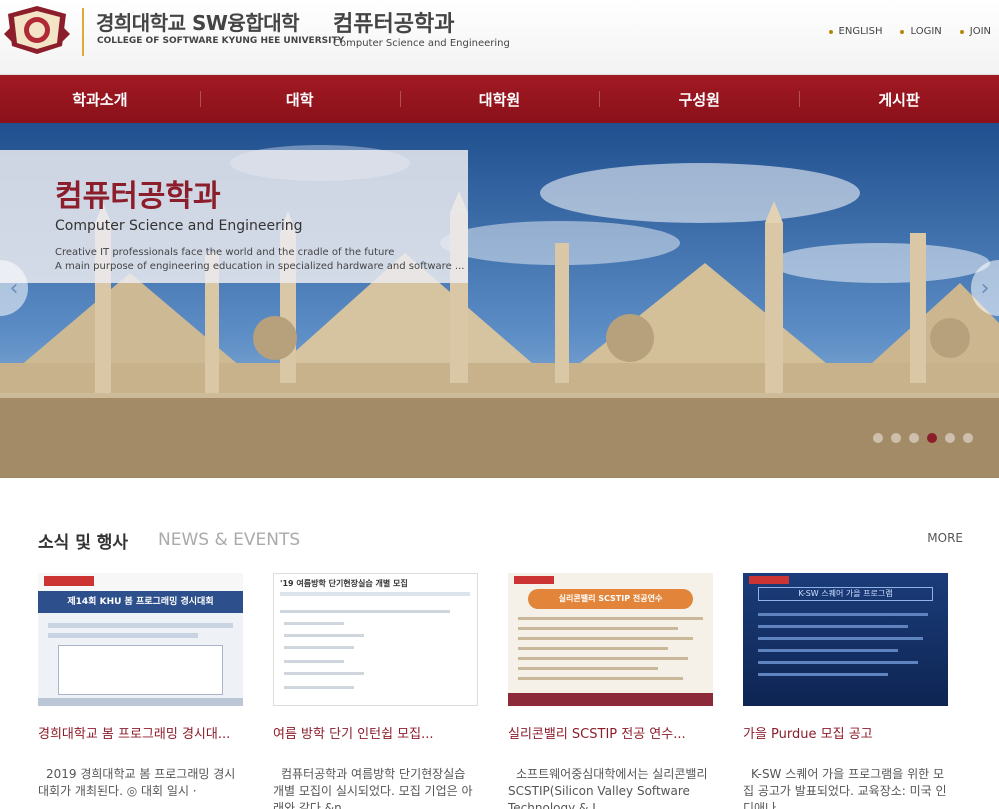 This screenshot has width=999, height=809. Describe the element at coordinates (899, 99) in the screenshot. I see `nav-item-board: 게시판` at that location.